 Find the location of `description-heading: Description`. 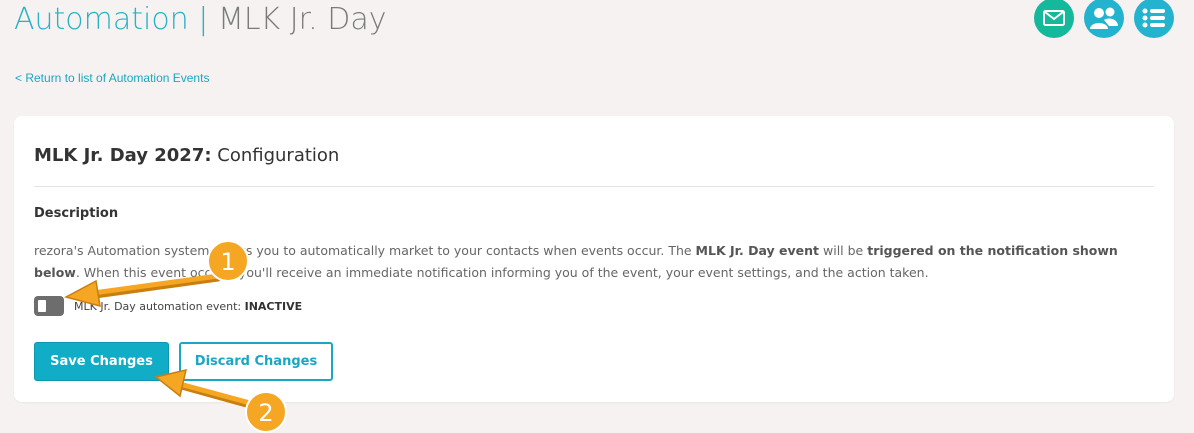

description-heading: Description is located at coordinates (76, 213).